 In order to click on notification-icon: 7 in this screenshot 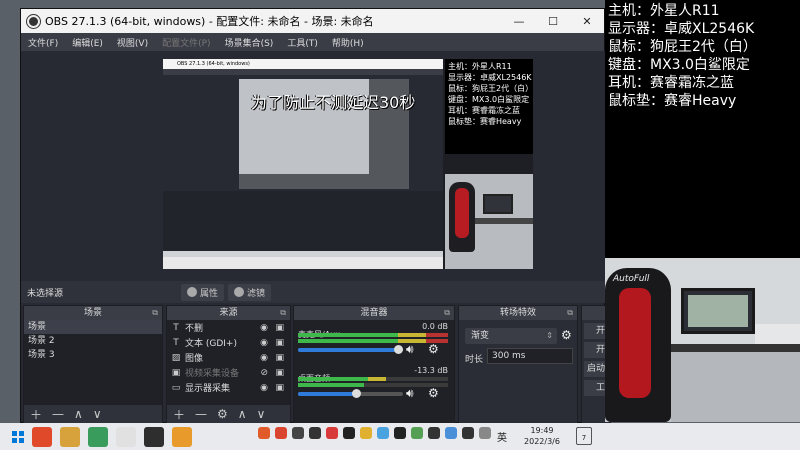, I will do `click(584, 436)`.